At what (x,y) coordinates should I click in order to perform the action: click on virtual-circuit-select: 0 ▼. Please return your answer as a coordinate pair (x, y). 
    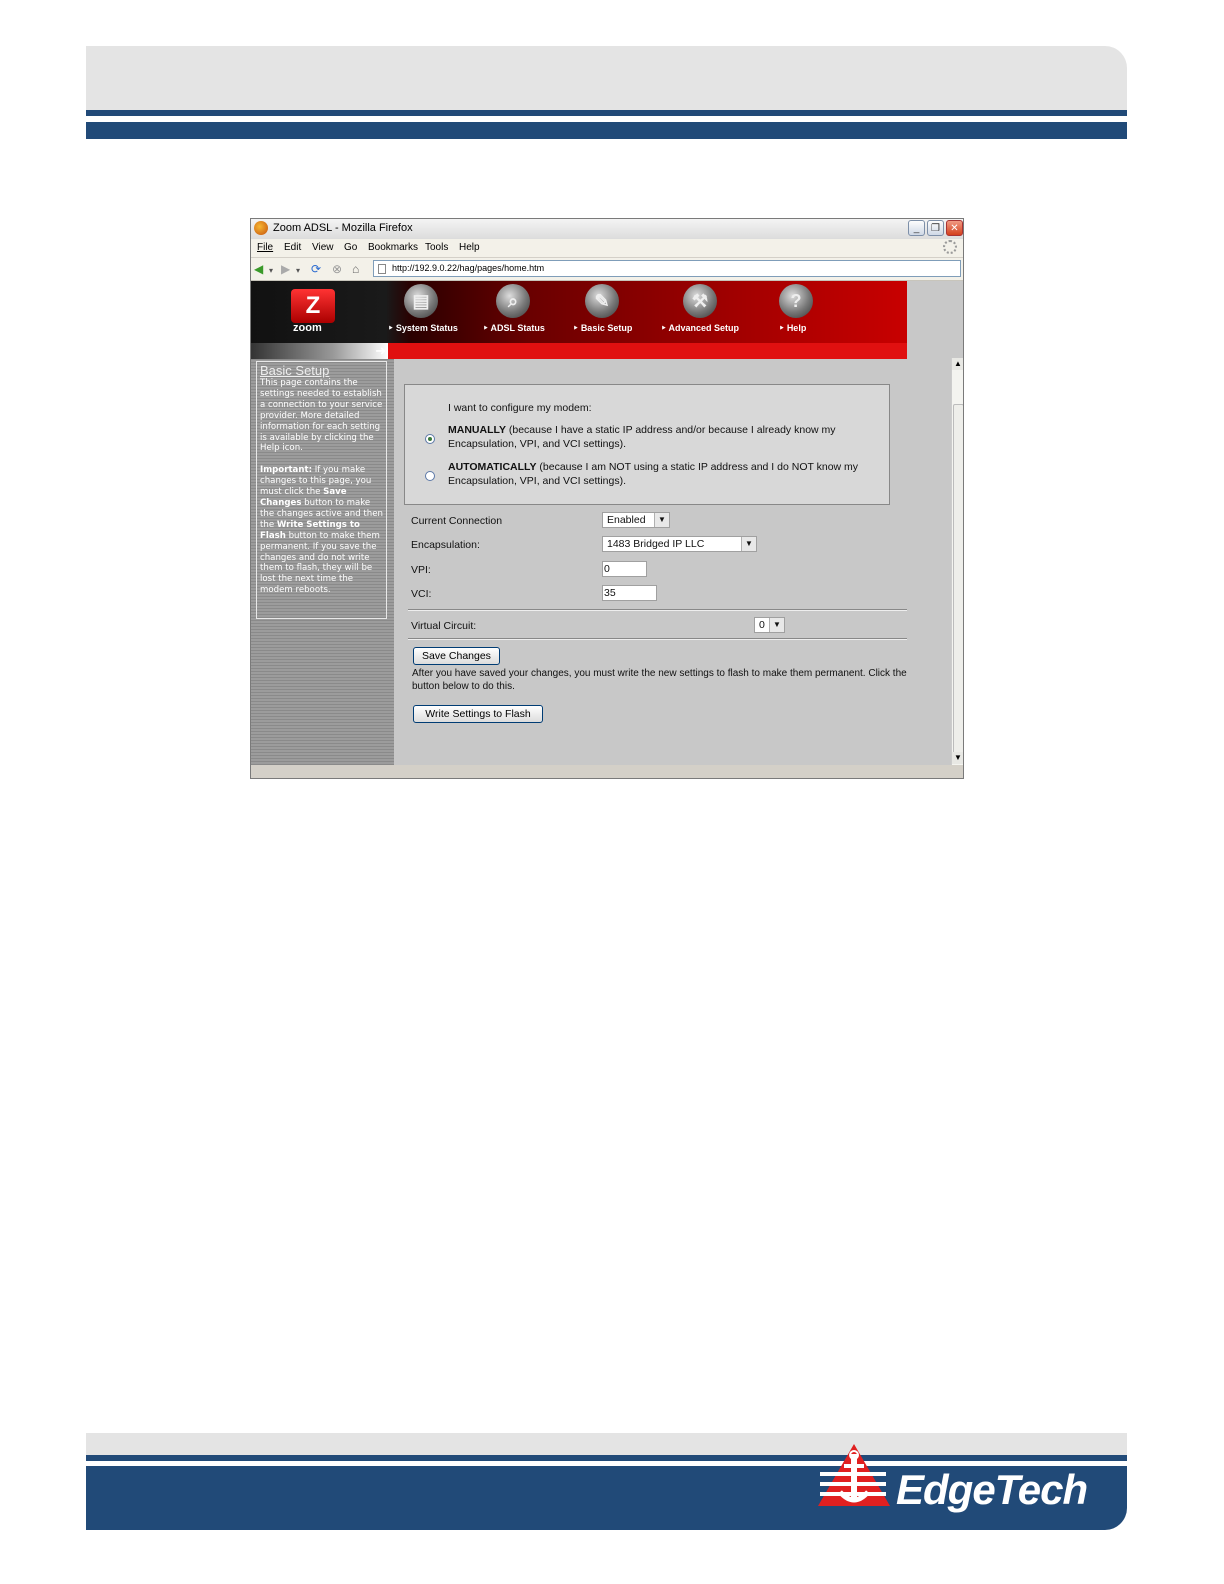
    Looking at the image, I should click on (769, 625).